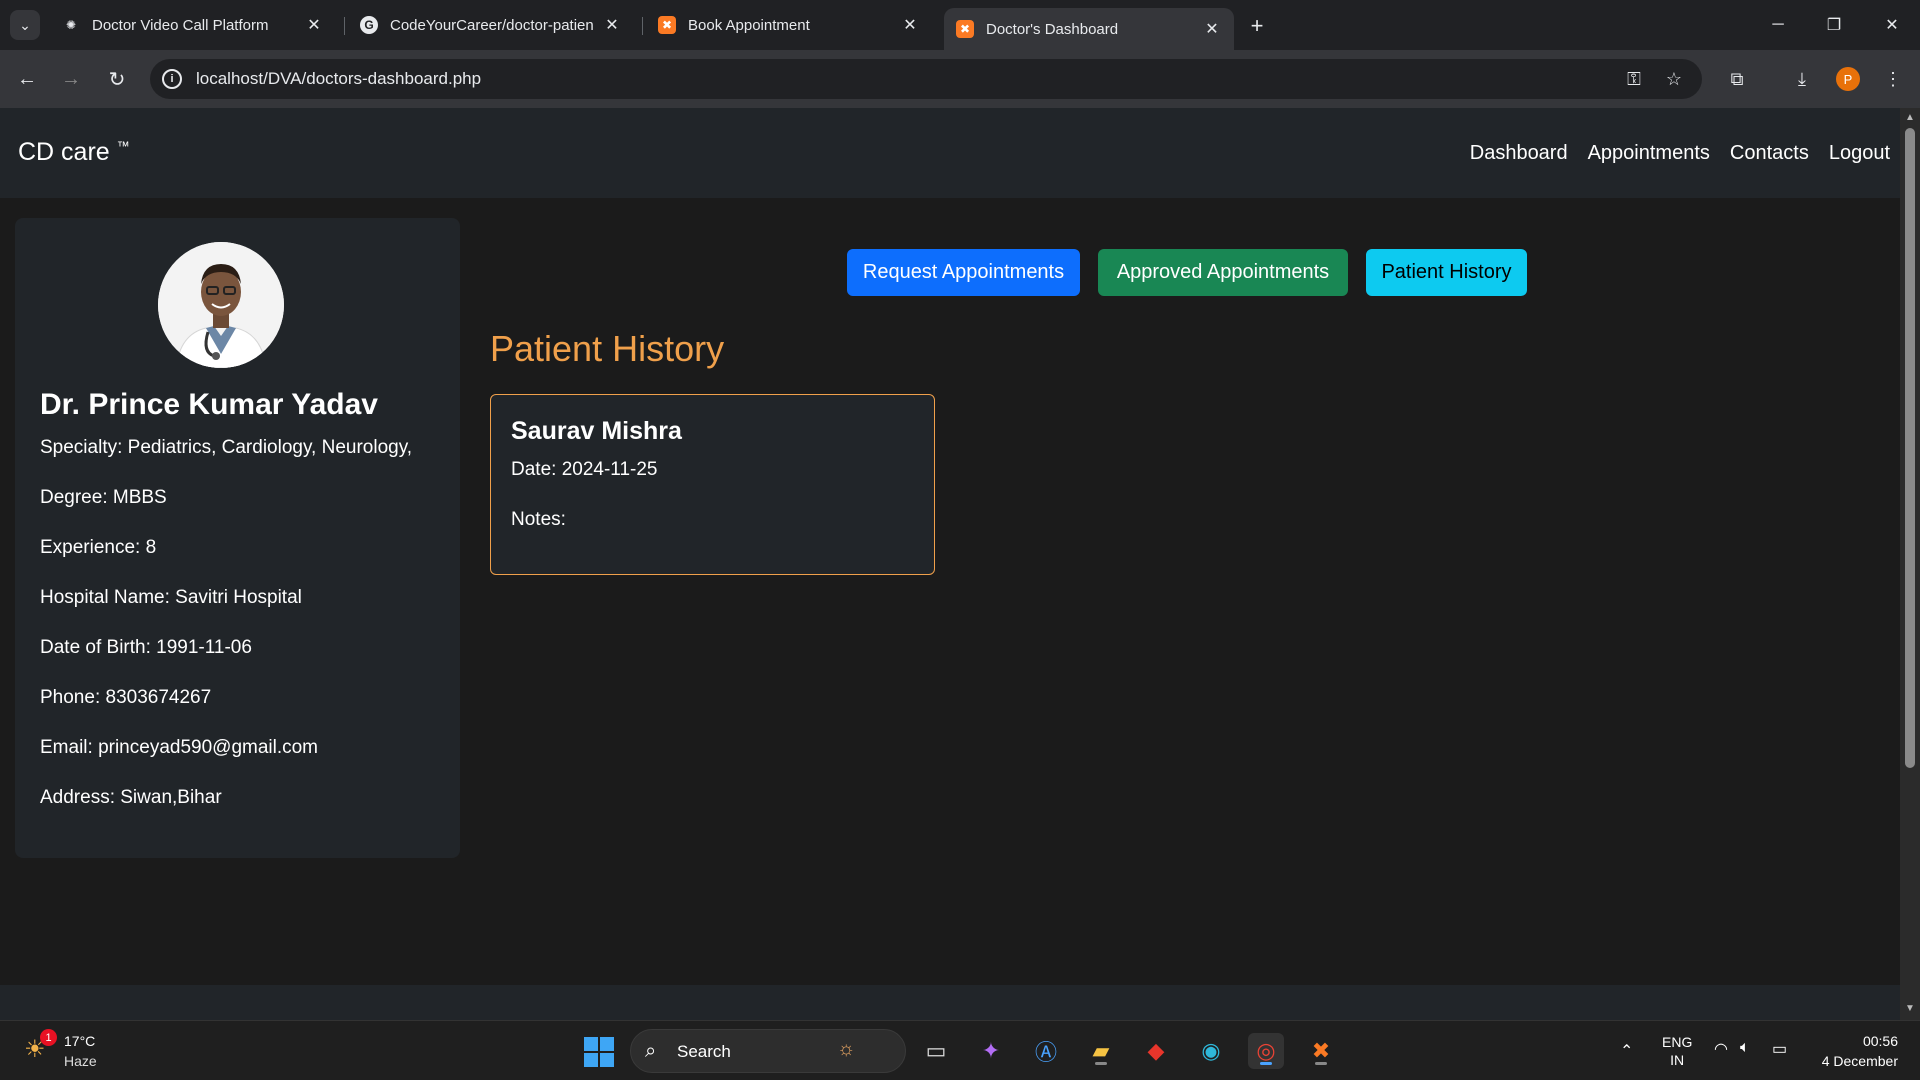 This screenshot has width=1920, height=1080. Describe the element at coordinates (103, 497) in the screenshot. I see `doctor-degree: Degree: MBBS` at that location.